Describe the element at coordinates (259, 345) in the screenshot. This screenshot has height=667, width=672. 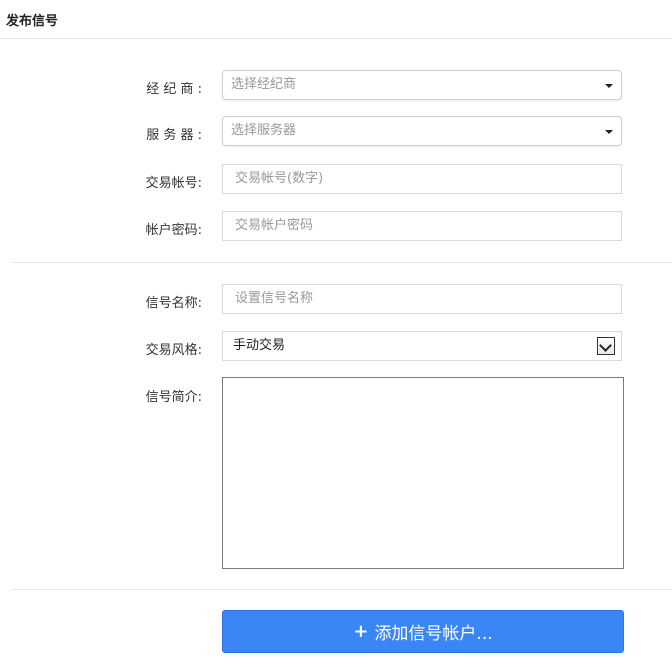
I see `trade-style-value: 手动交易` at that location.